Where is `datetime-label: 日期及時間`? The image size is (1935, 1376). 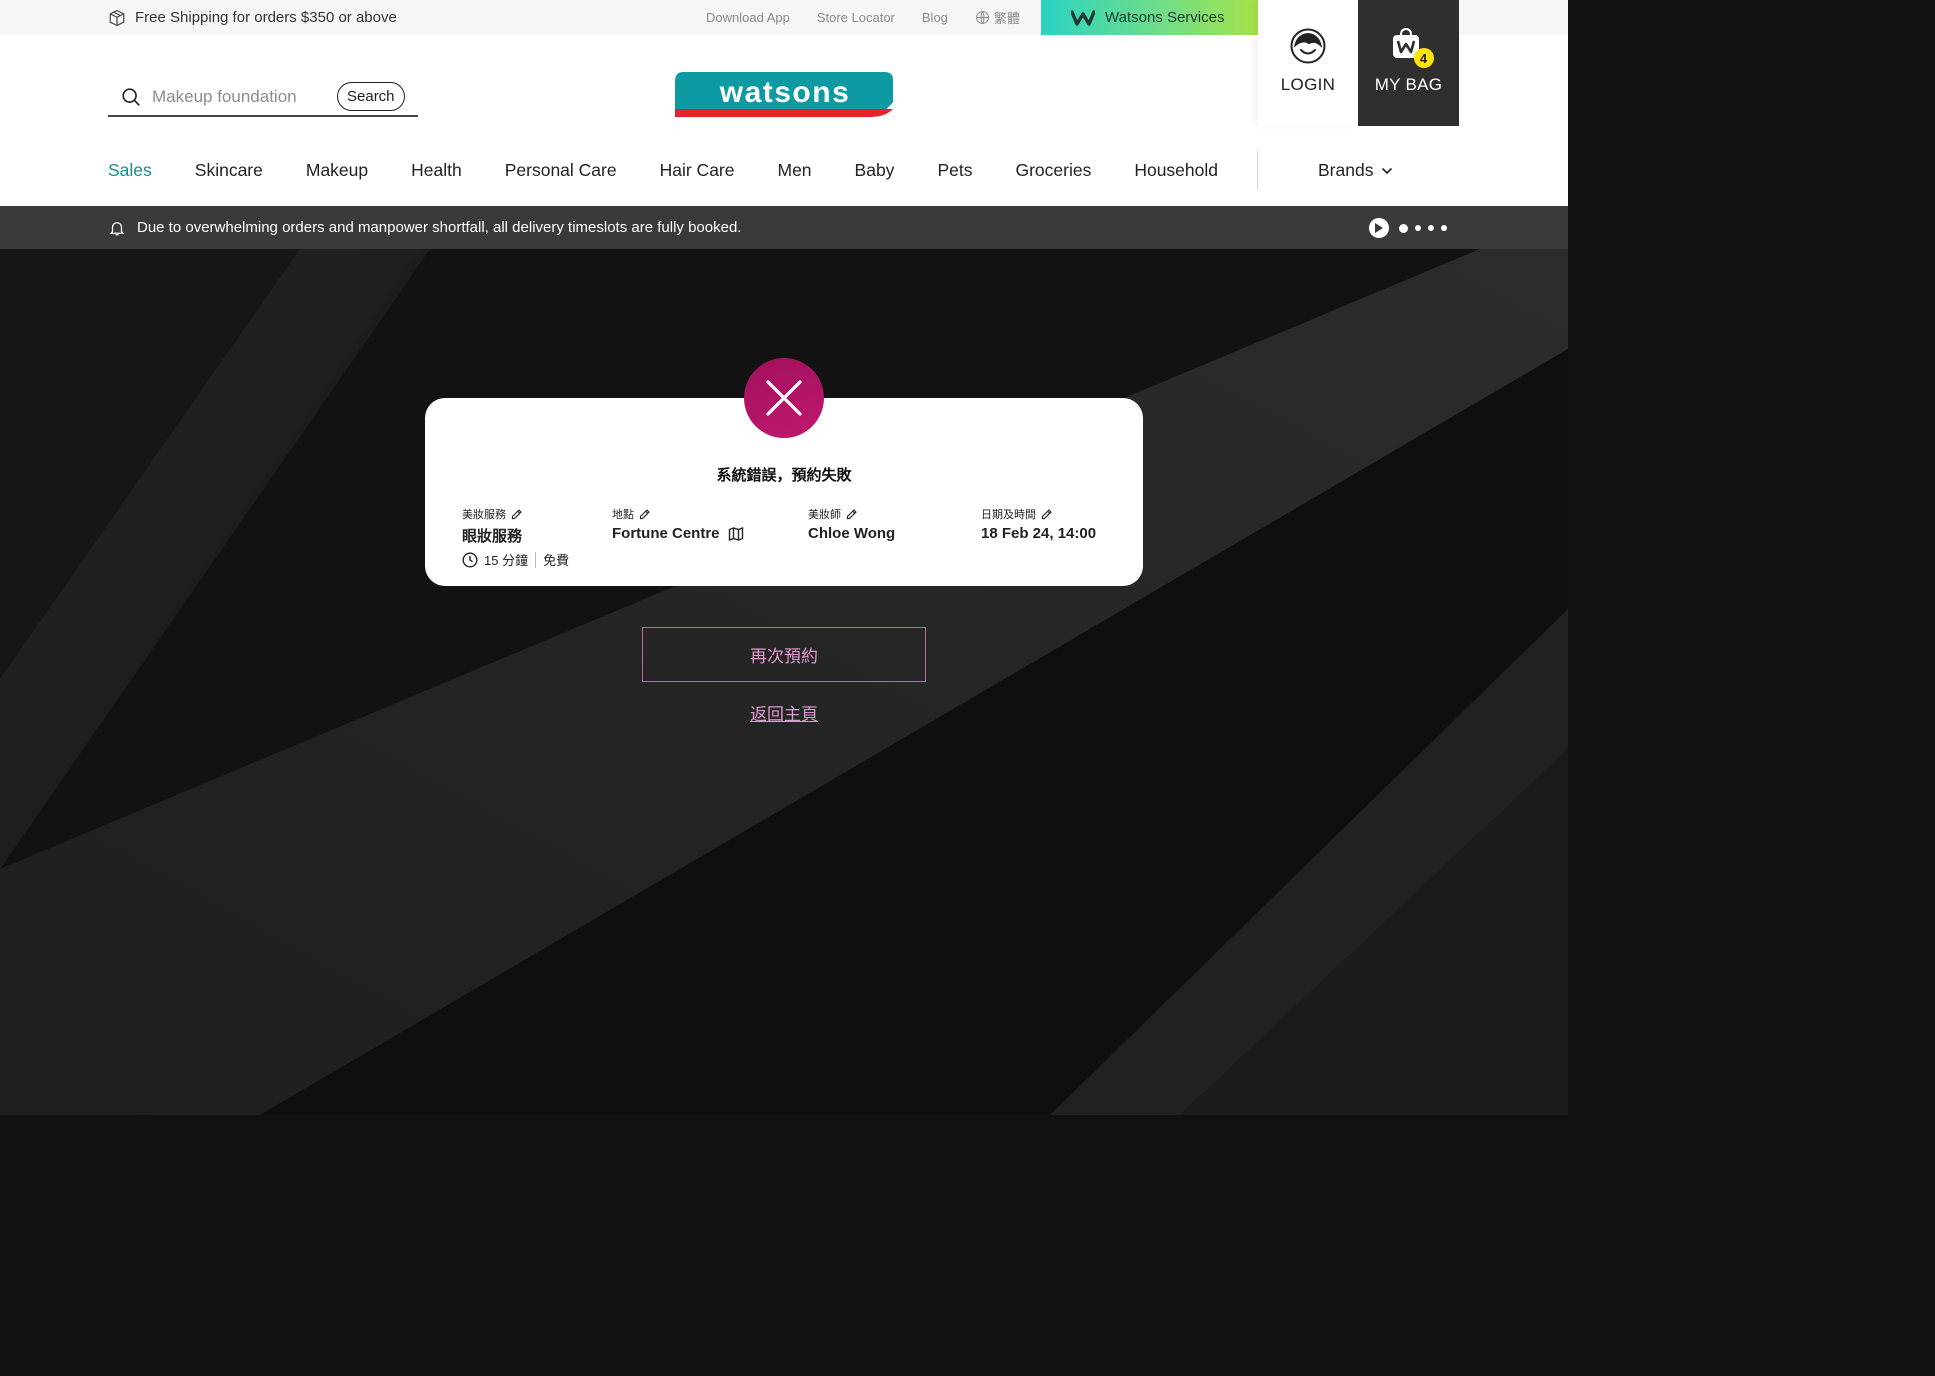
datetime-label: 日期及時間 is located at coordinates (1038, 514).